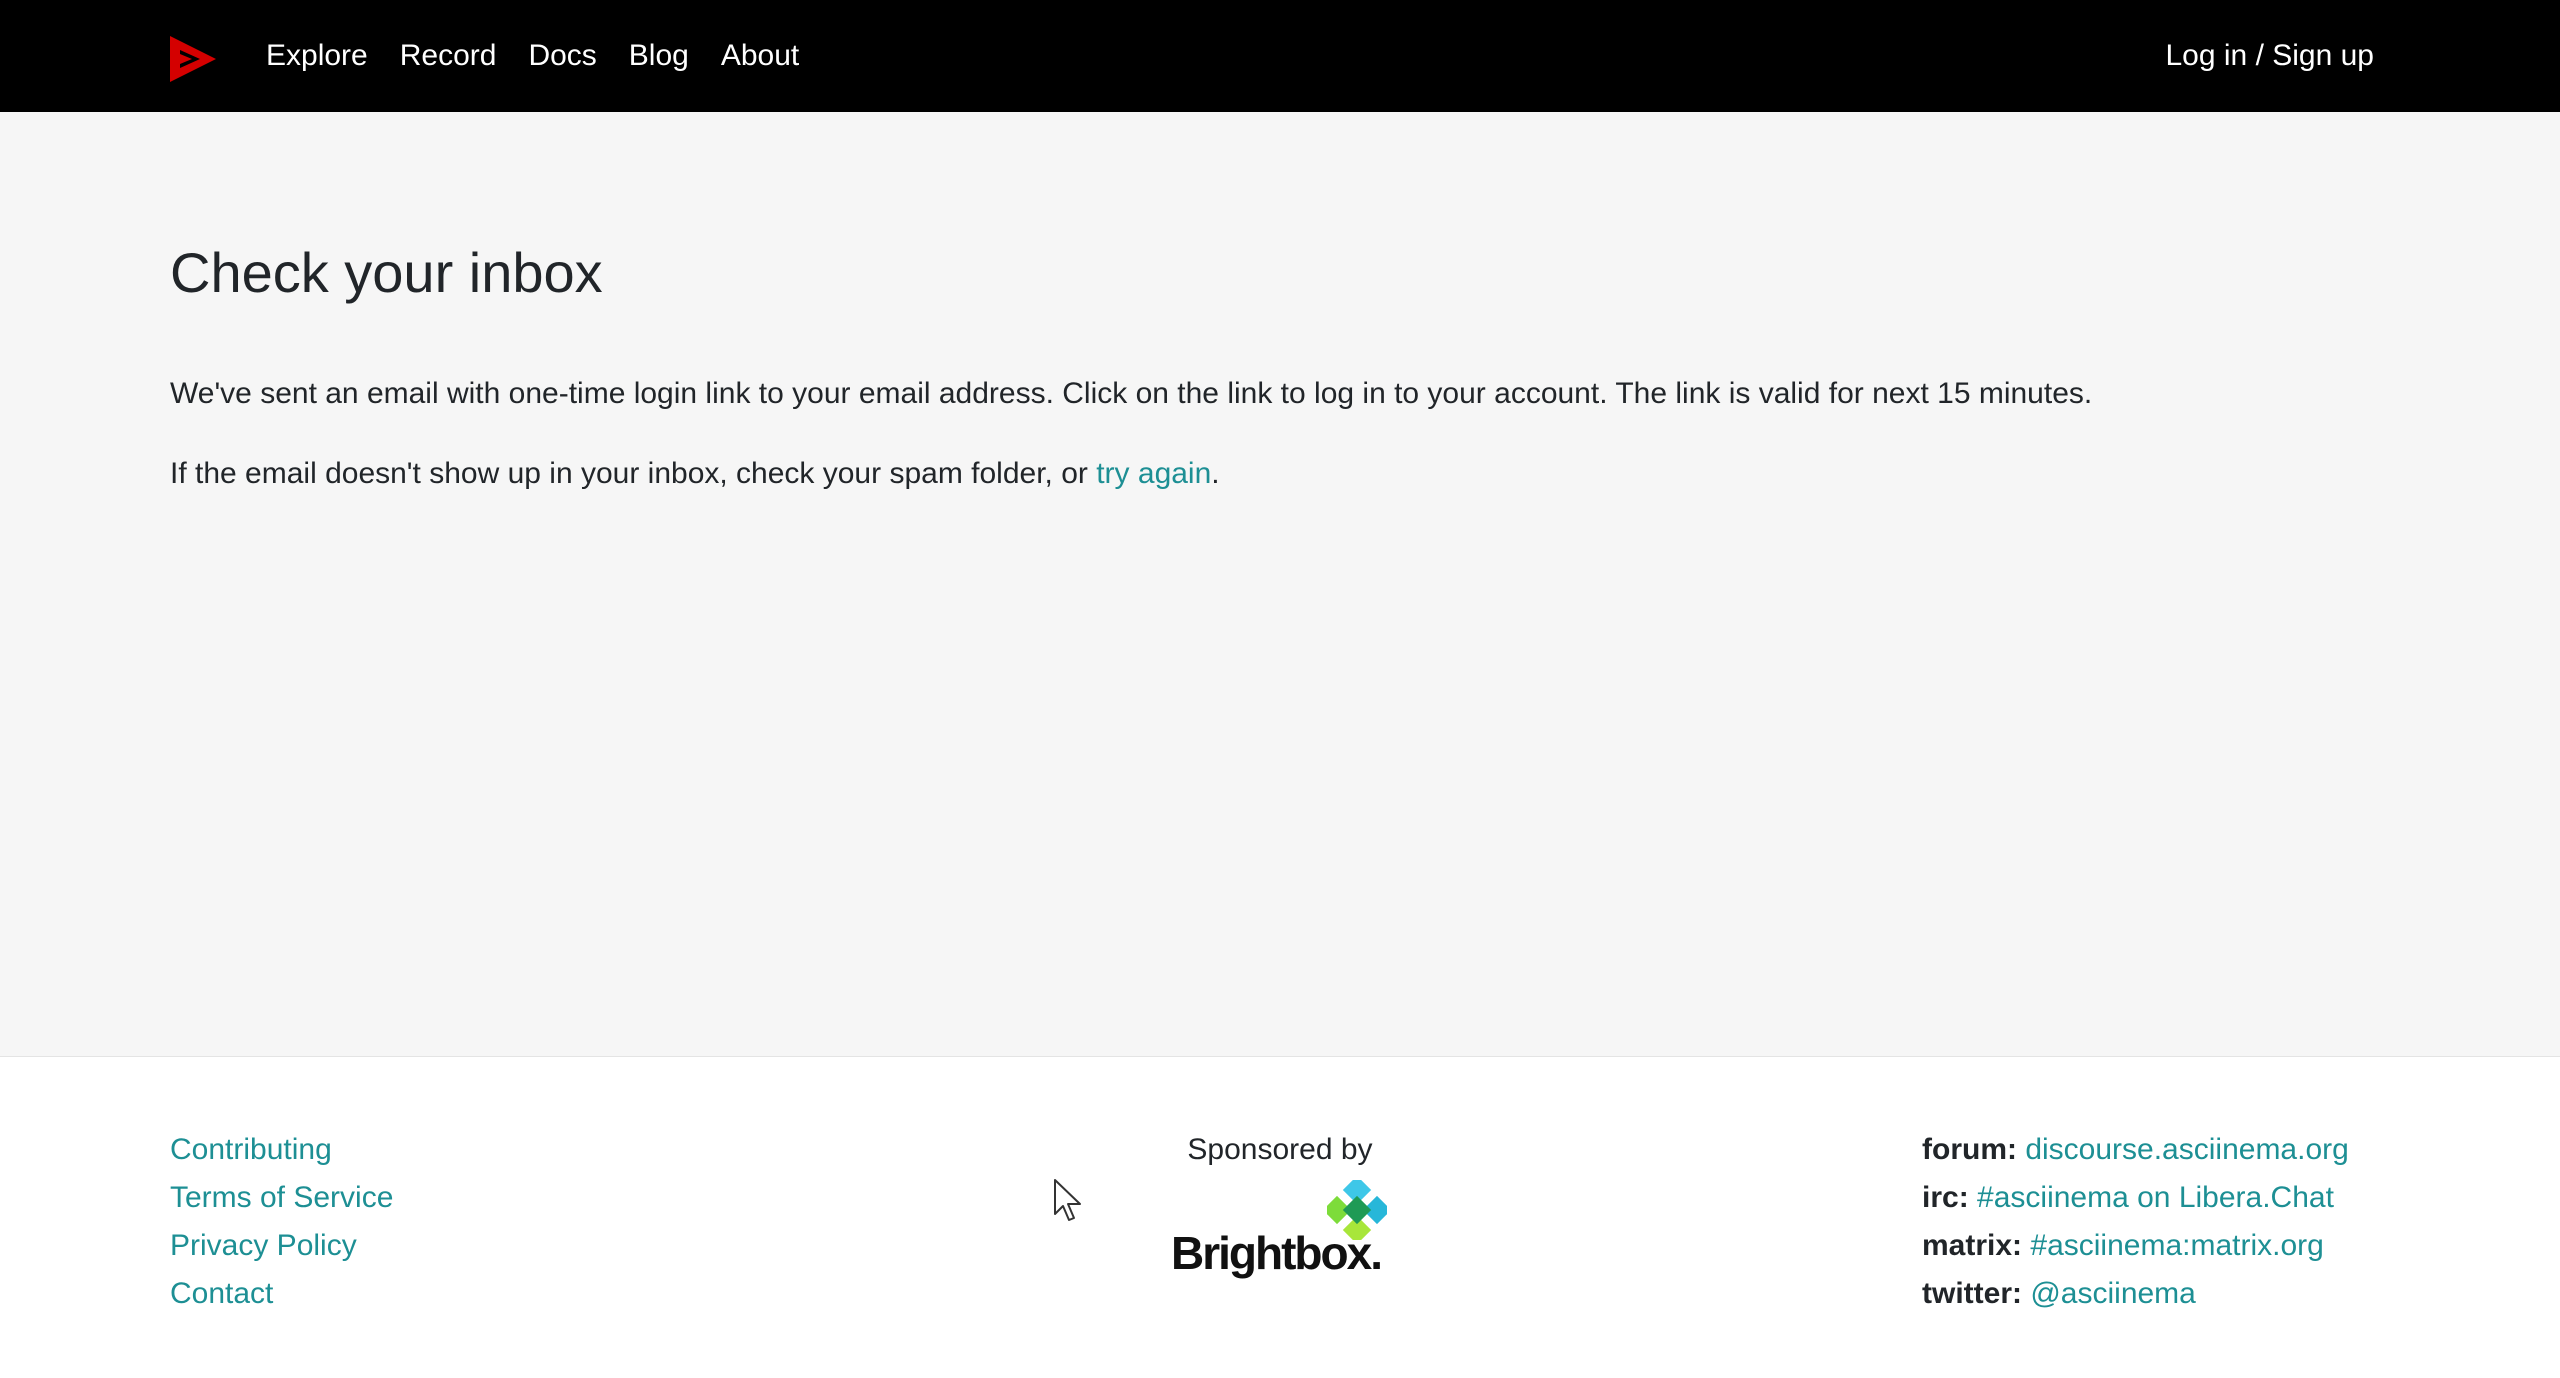  I want to click on mouse-pointer-icon, so click(1067, 1200).